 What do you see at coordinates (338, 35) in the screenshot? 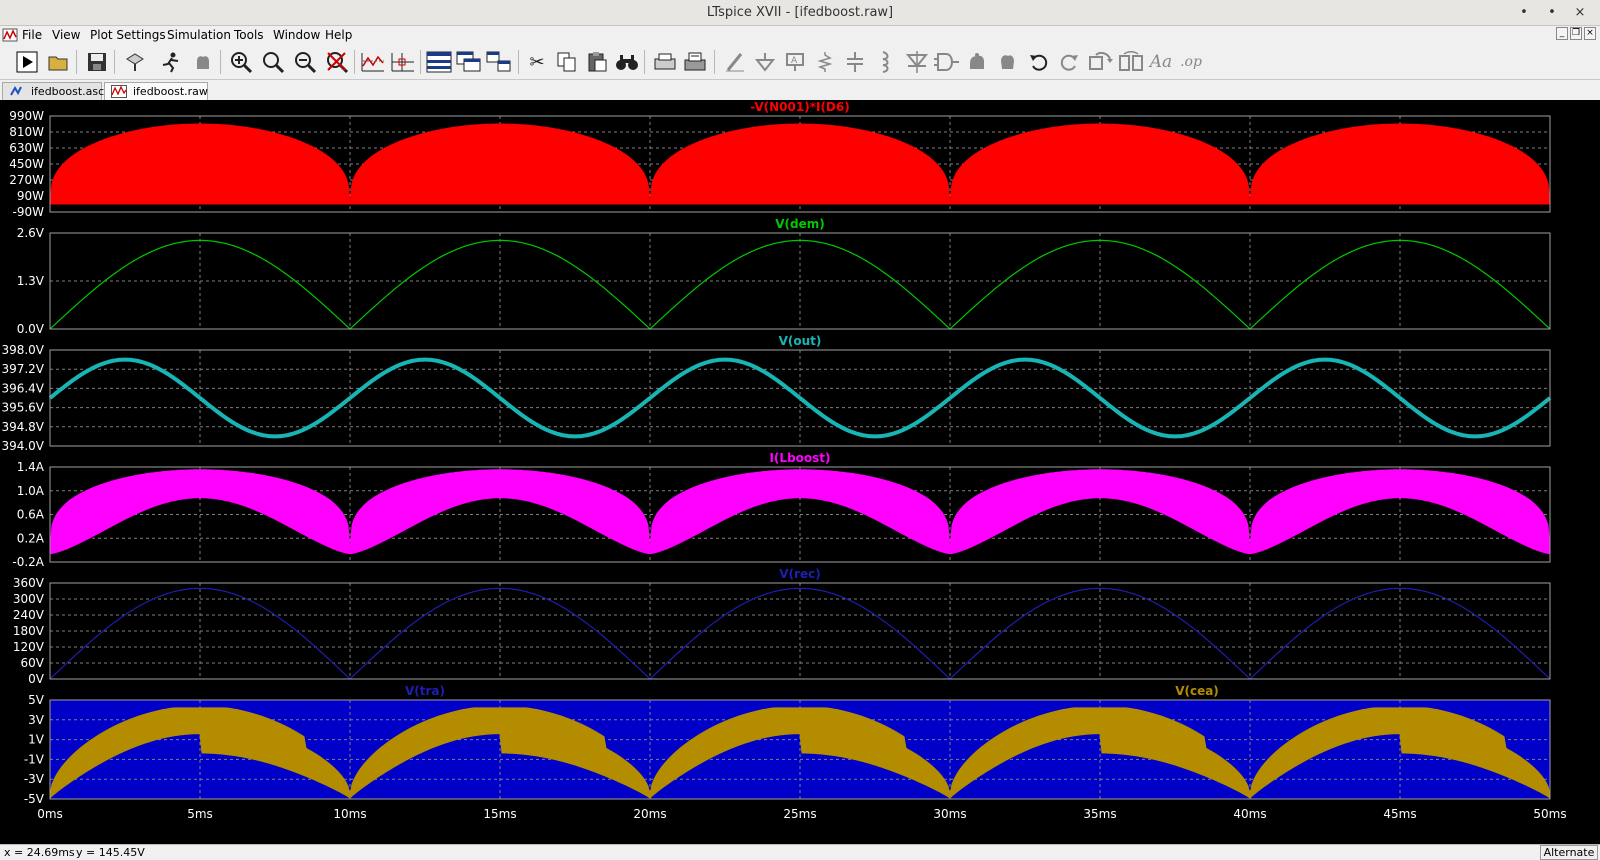
I see `menu-help: Help` at bounding box center [338, 35].